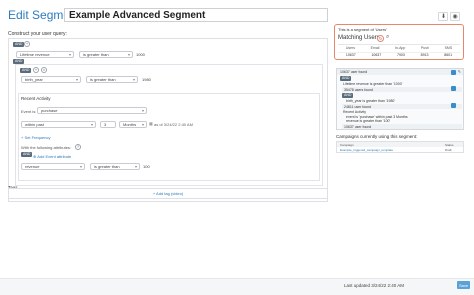  Describe the element at coordinates (19, 44) in the screenshot. I see `and-operator-tag: AND` at that location.